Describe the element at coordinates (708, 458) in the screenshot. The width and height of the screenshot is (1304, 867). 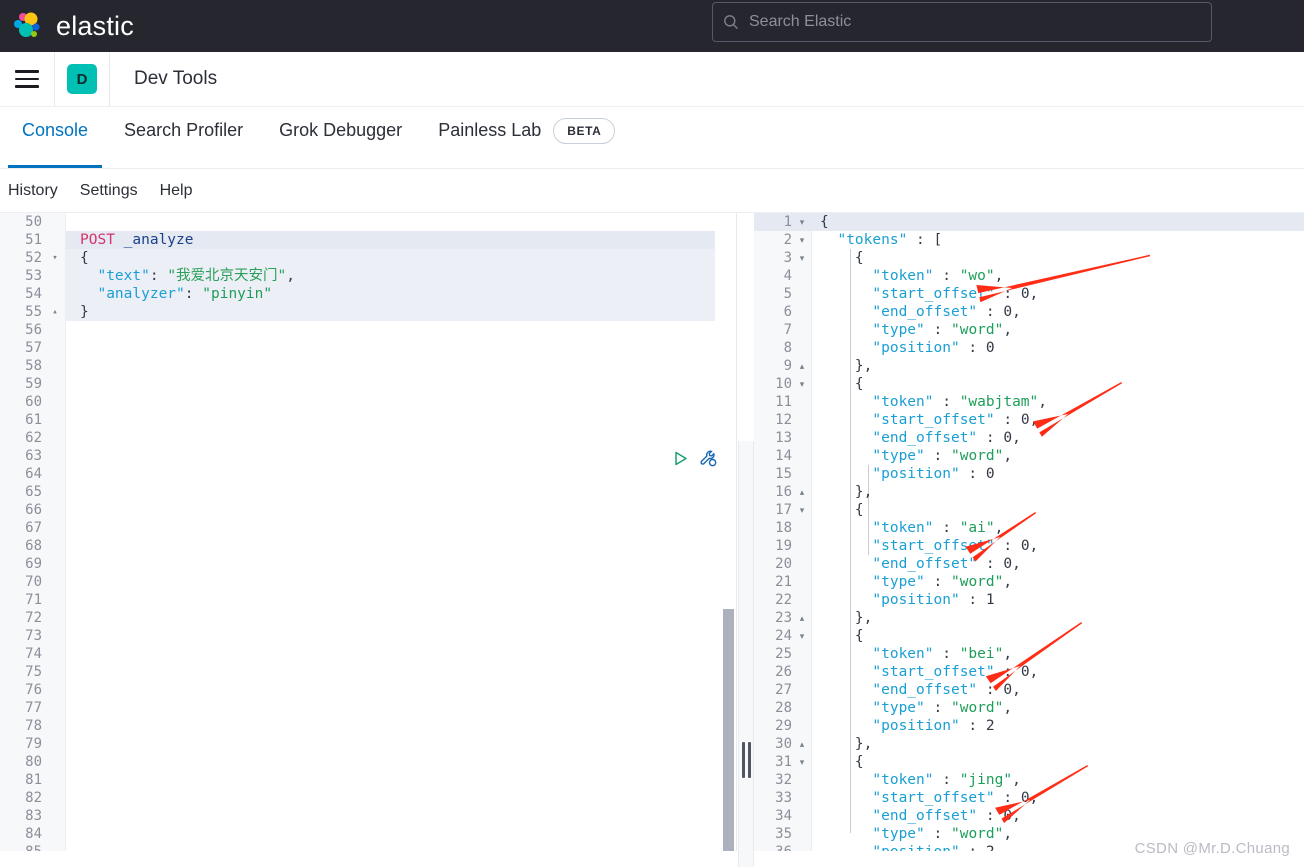
I see `wrench-icon` at that location.